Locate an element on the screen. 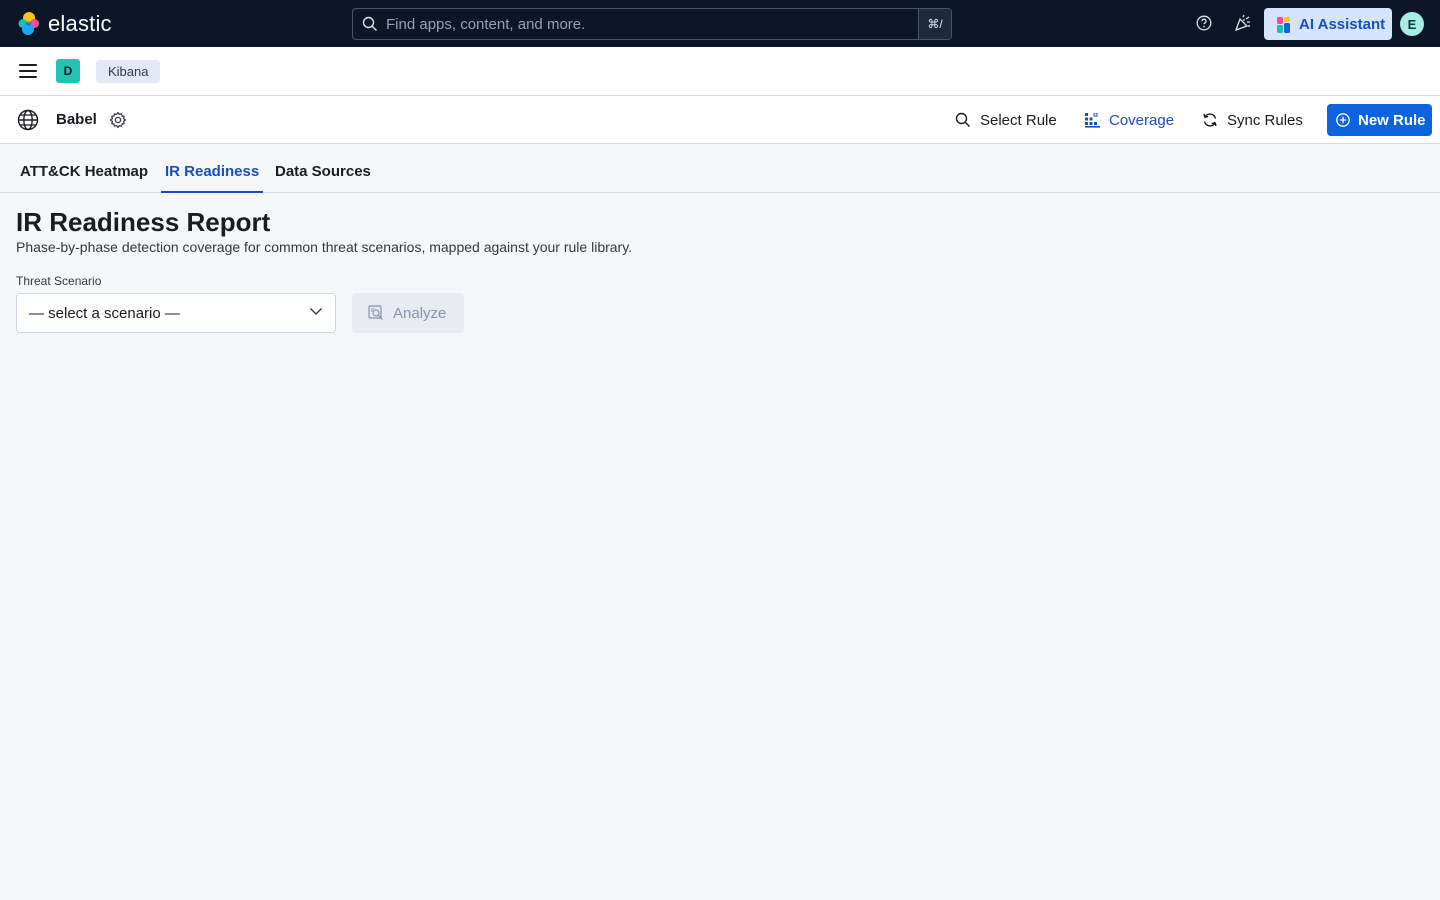 The width and height of the screenshot is (1440, 900). new-rule-button: New Rule is located at coordinates (1379, 120).